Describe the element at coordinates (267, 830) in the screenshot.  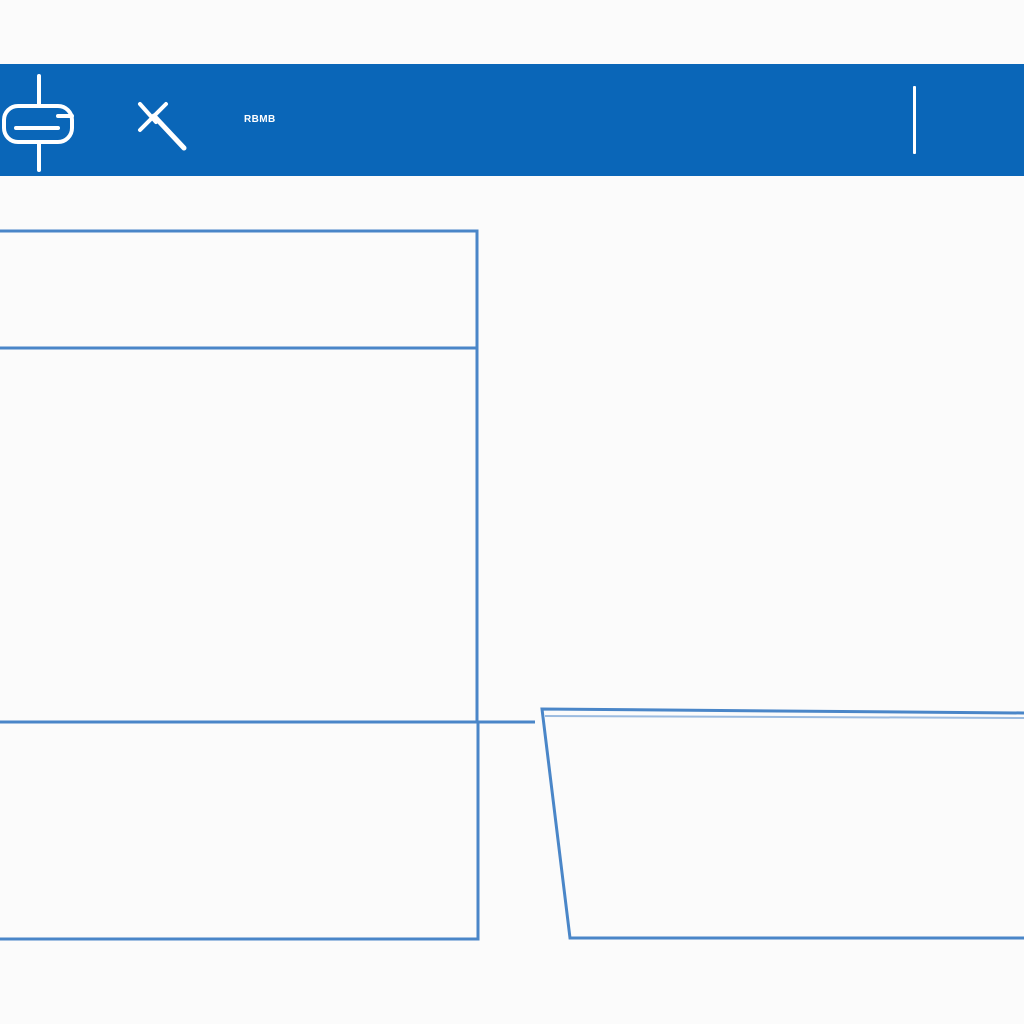
I see `left-bottom-panel` at that location.